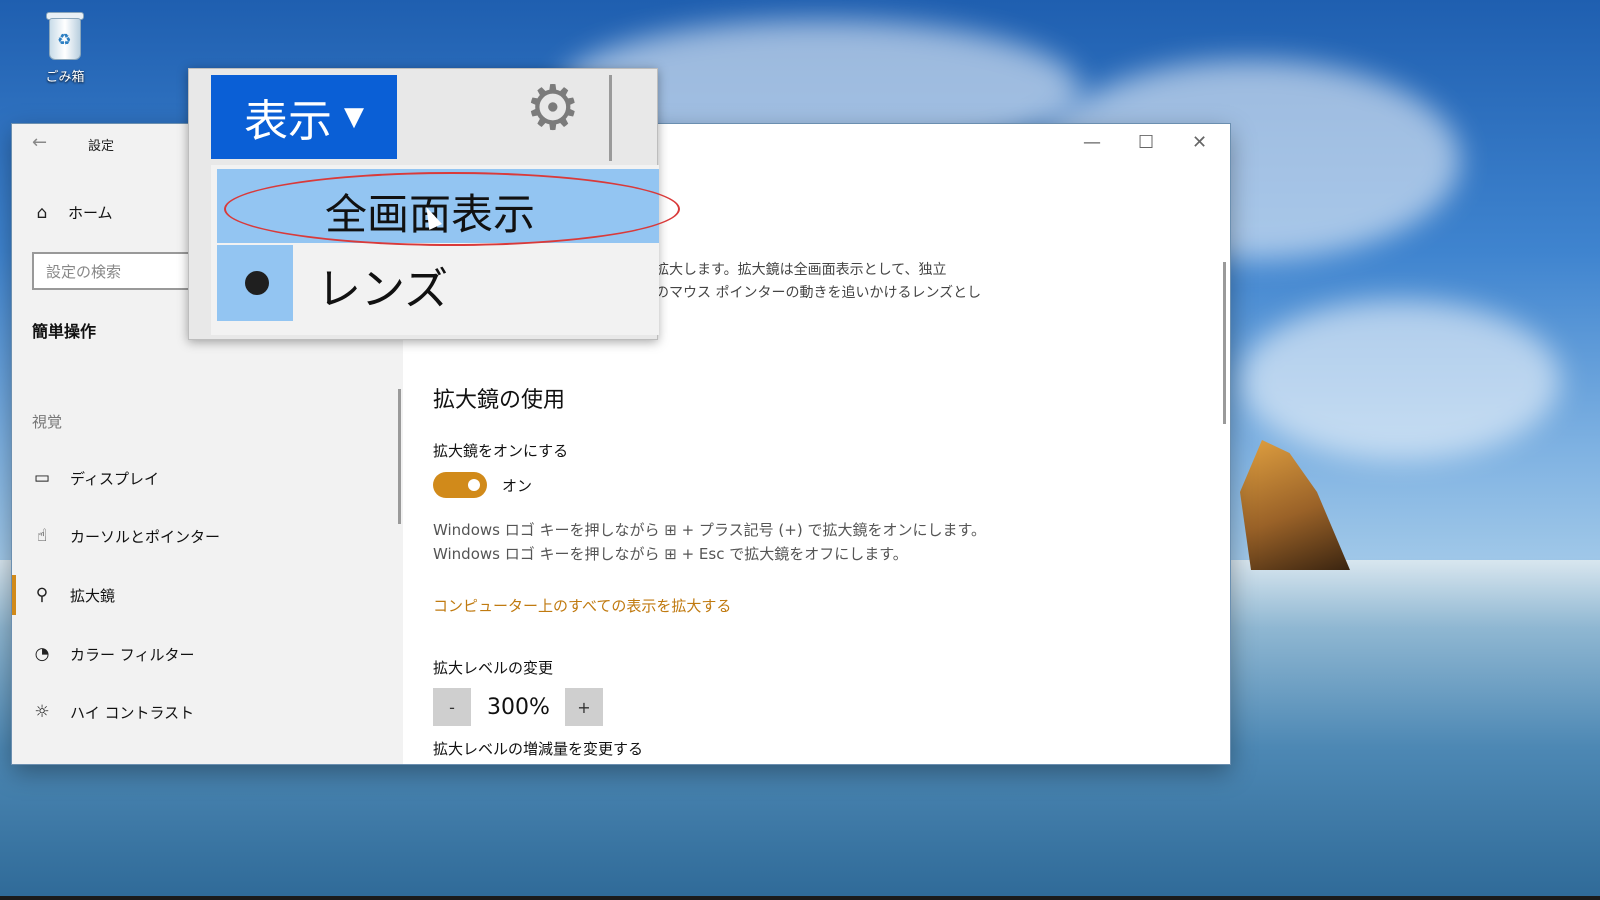  Describe the element at coordinates (452, 707) in the screenshot. I see `zoom-decrease-button: -` at that location.